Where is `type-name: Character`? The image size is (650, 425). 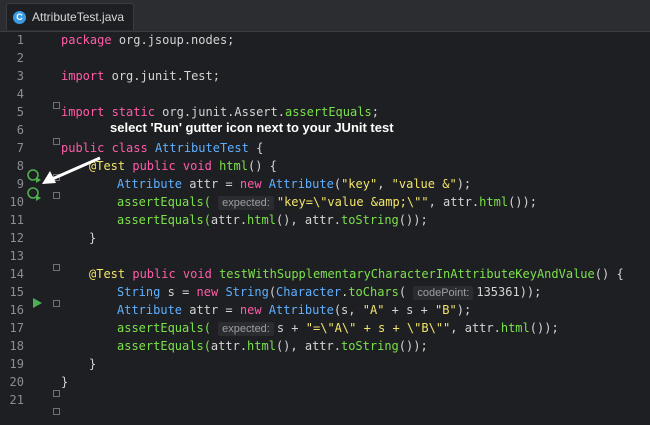 type-name: Character is located at coordinates (309, 292).